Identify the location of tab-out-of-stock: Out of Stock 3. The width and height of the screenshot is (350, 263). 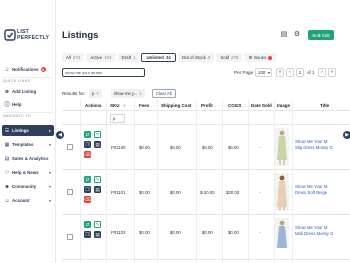
(196, 57).